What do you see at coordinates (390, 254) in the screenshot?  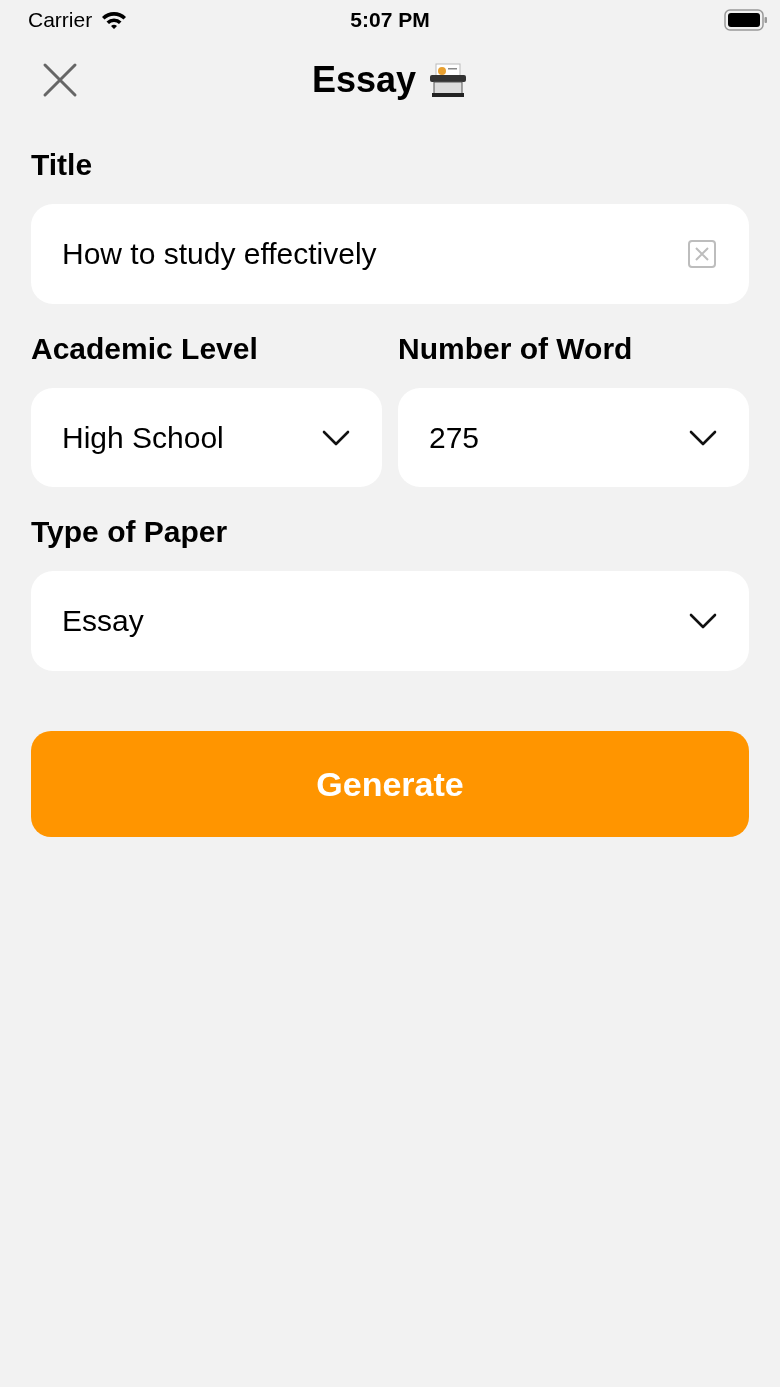 I see `title-field: How to study effectively` at bounding box center [390, 254].